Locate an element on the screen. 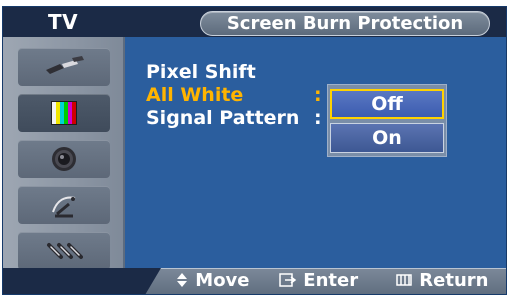 This screenshot has width=509, height=299. return-label: Return is located at coordinates (454, 280).